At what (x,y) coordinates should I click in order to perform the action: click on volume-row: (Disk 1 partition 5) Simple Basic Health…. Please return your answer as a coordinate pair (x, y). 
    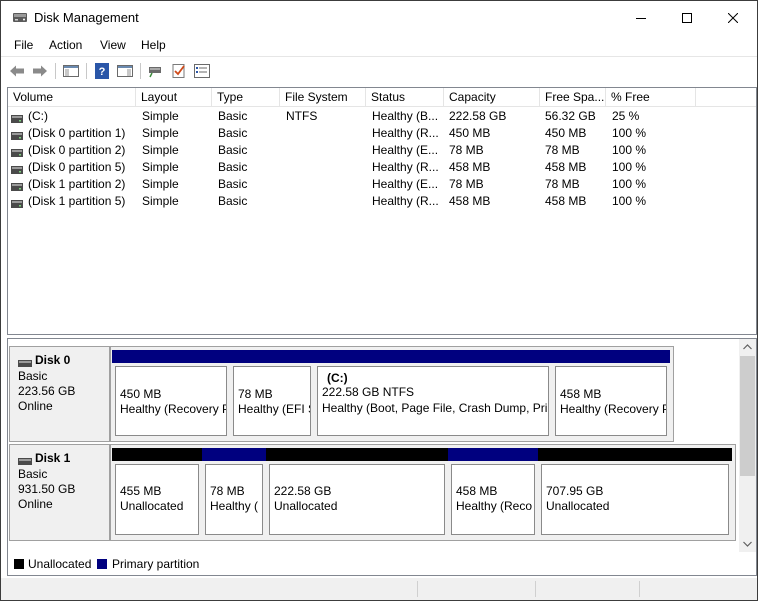
    Looking at the image, I should click on (382, 201).